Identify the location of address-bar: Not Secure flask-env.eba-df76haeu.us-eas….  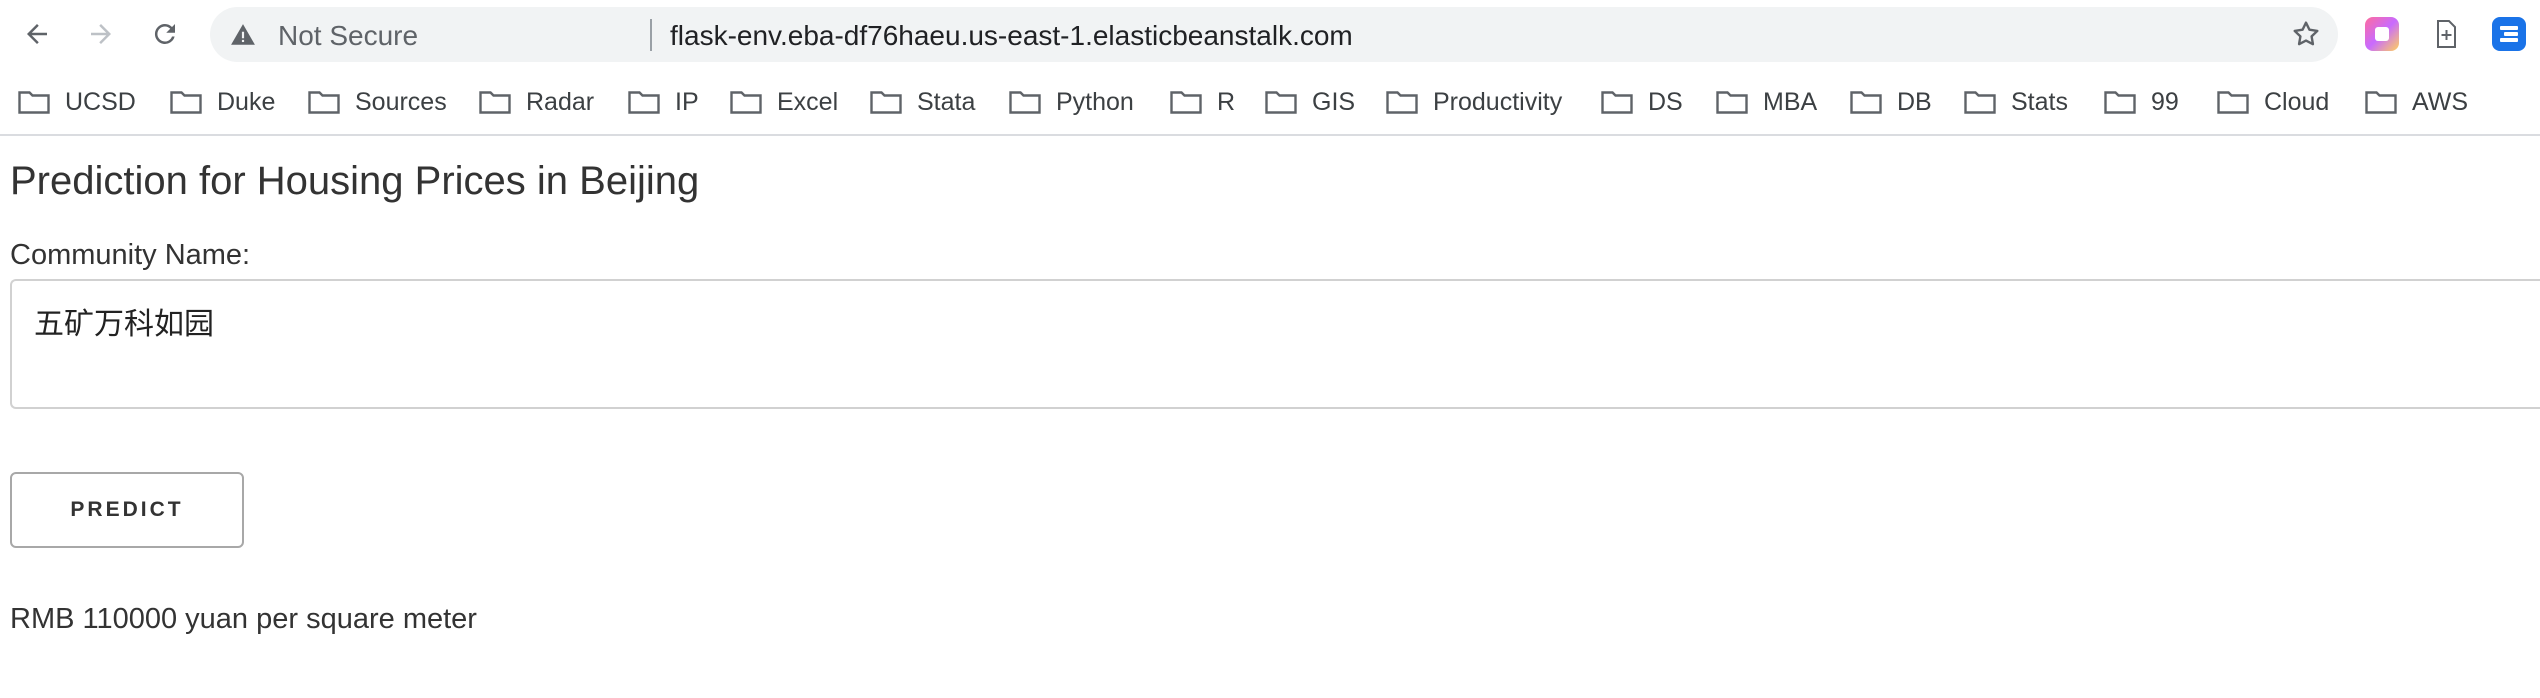
(1274, 34).